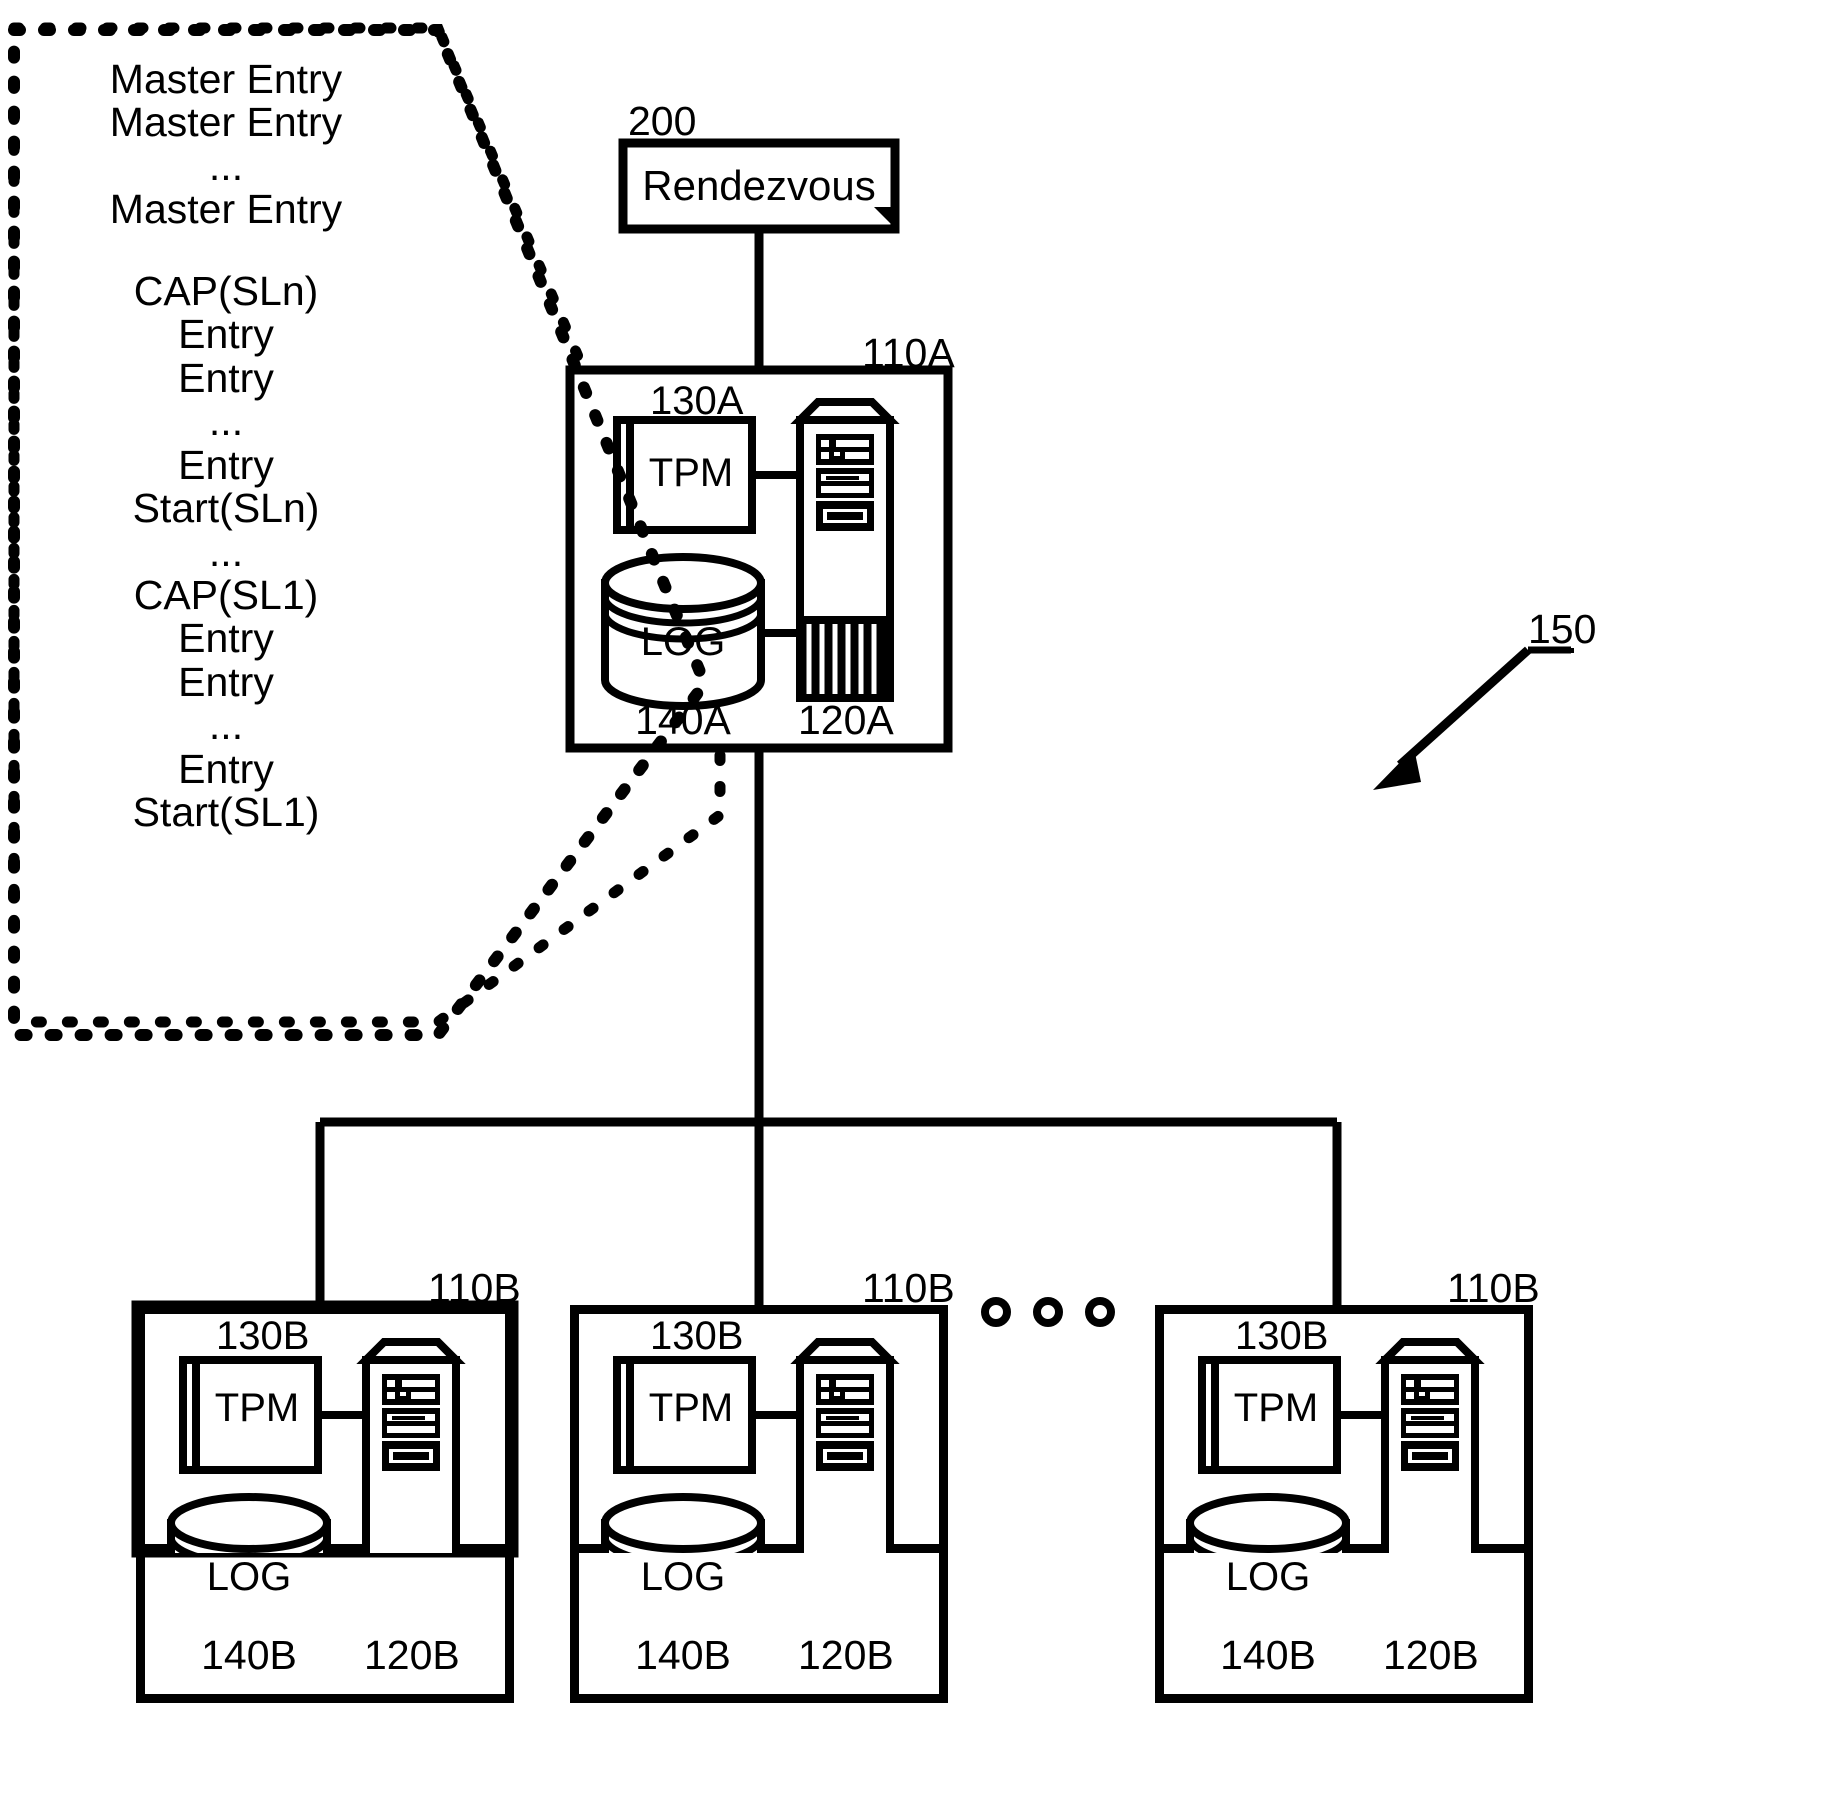  What do you see at coordinates (1276, 1408) in the screenshot?
I see `tpm-label-110B-3: TPM` at bounding box center [1276, 1408].